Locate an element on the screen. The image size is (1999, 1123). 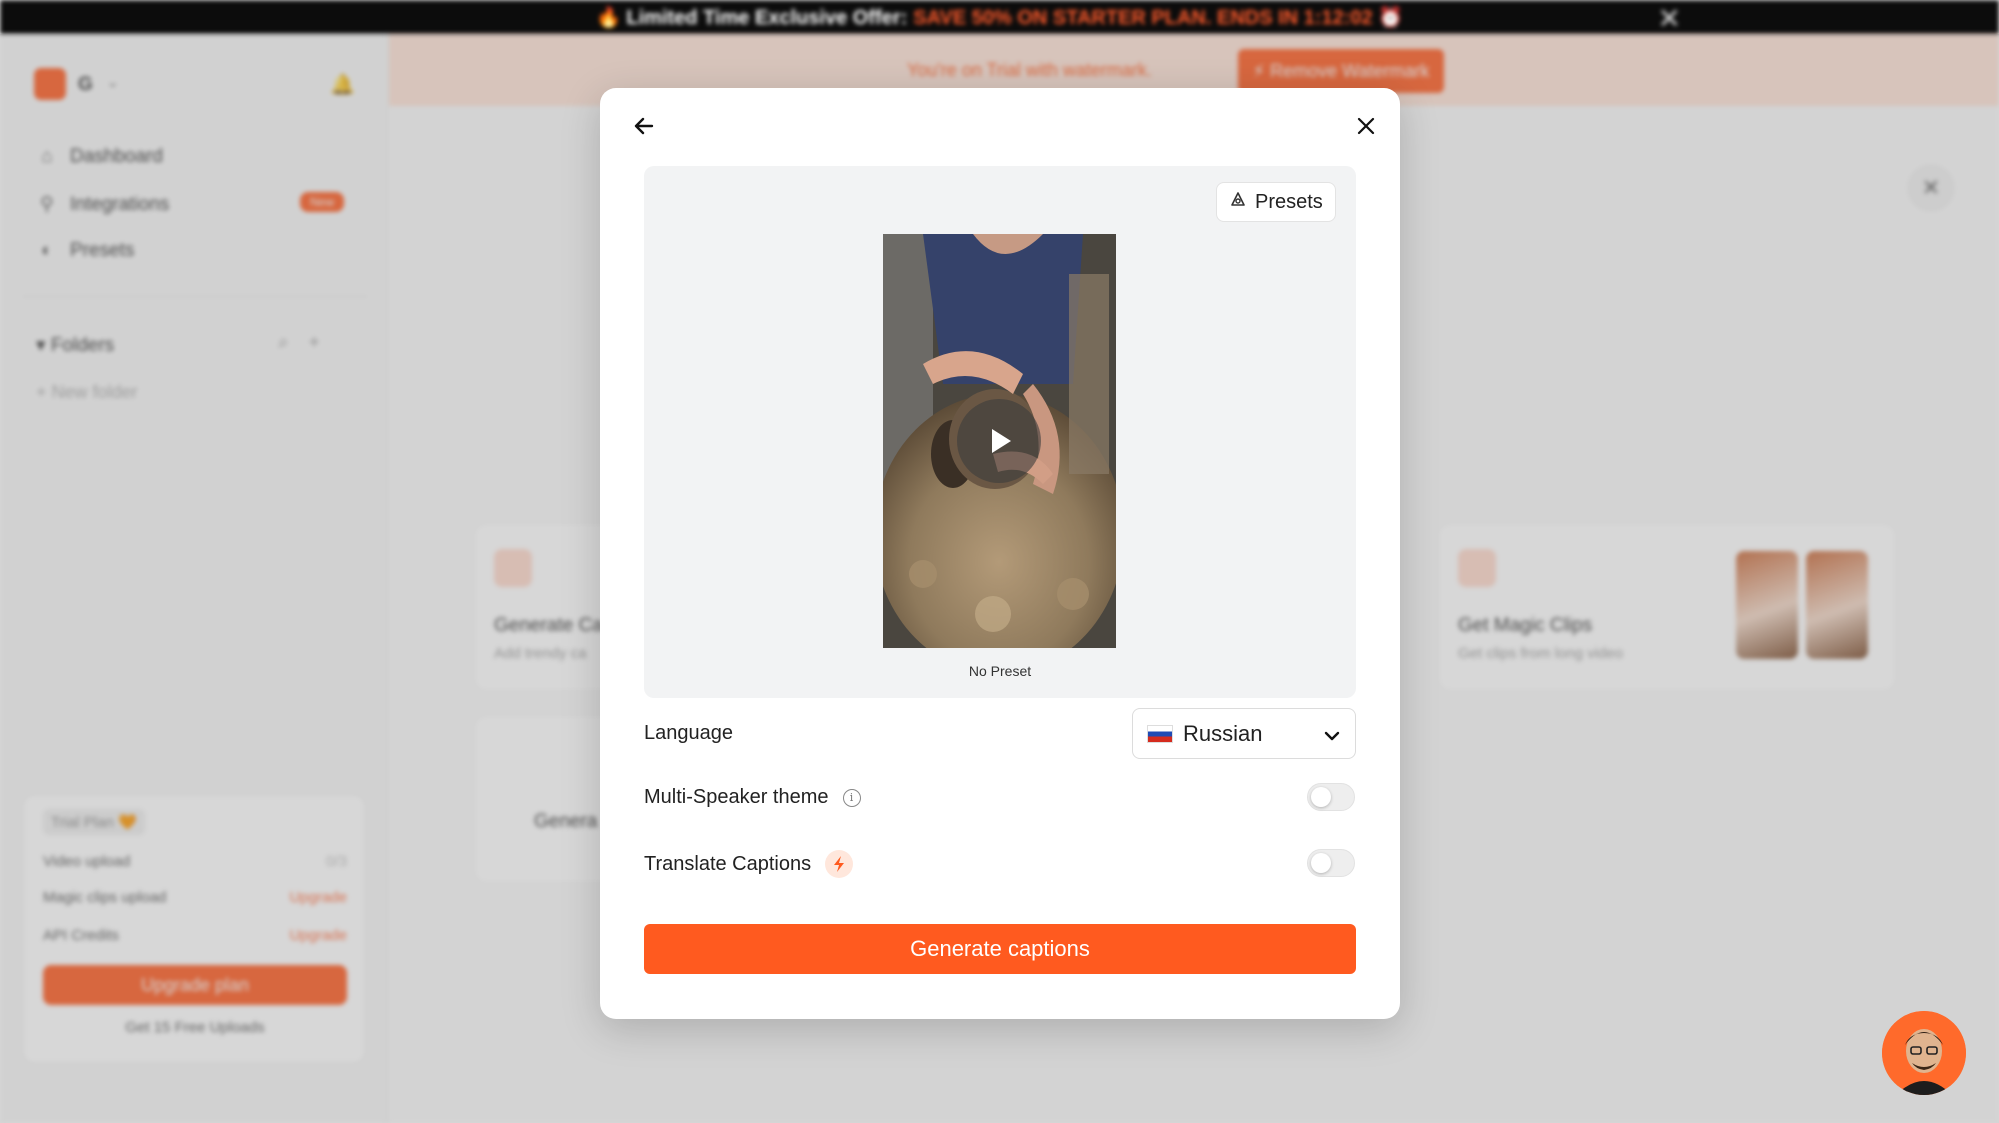
preset-caption-label: No Preset is located at coordinates (1000, 671).